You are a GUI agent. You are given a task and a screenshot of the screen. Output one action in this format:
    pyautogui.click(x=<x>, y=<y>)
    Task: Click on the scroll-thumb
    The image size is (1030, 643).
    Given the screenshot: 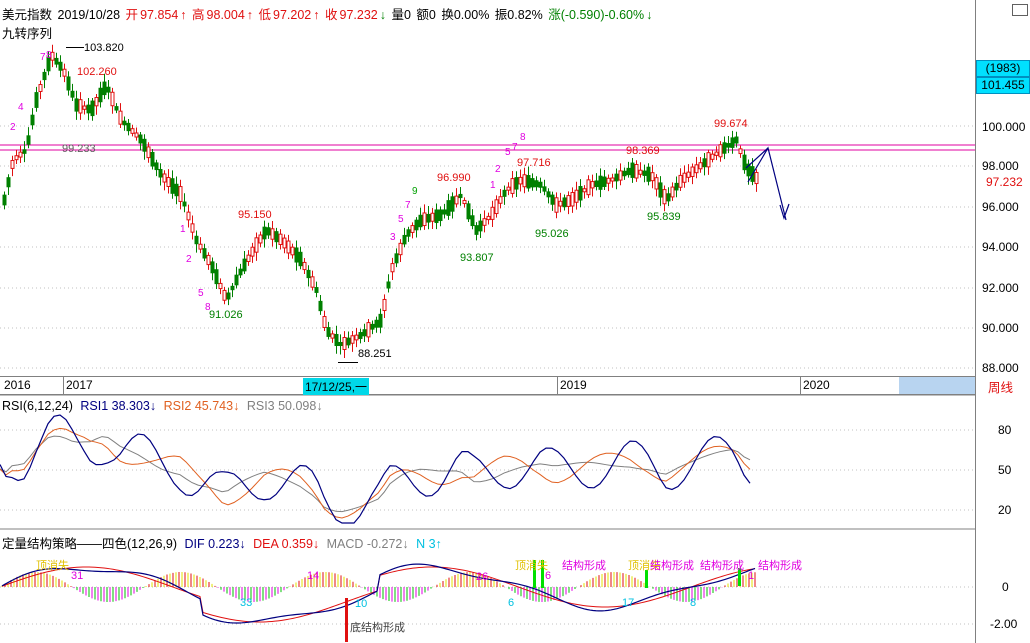 What is the action you would take?
    pyautogui.click(x=937, y=385)
    